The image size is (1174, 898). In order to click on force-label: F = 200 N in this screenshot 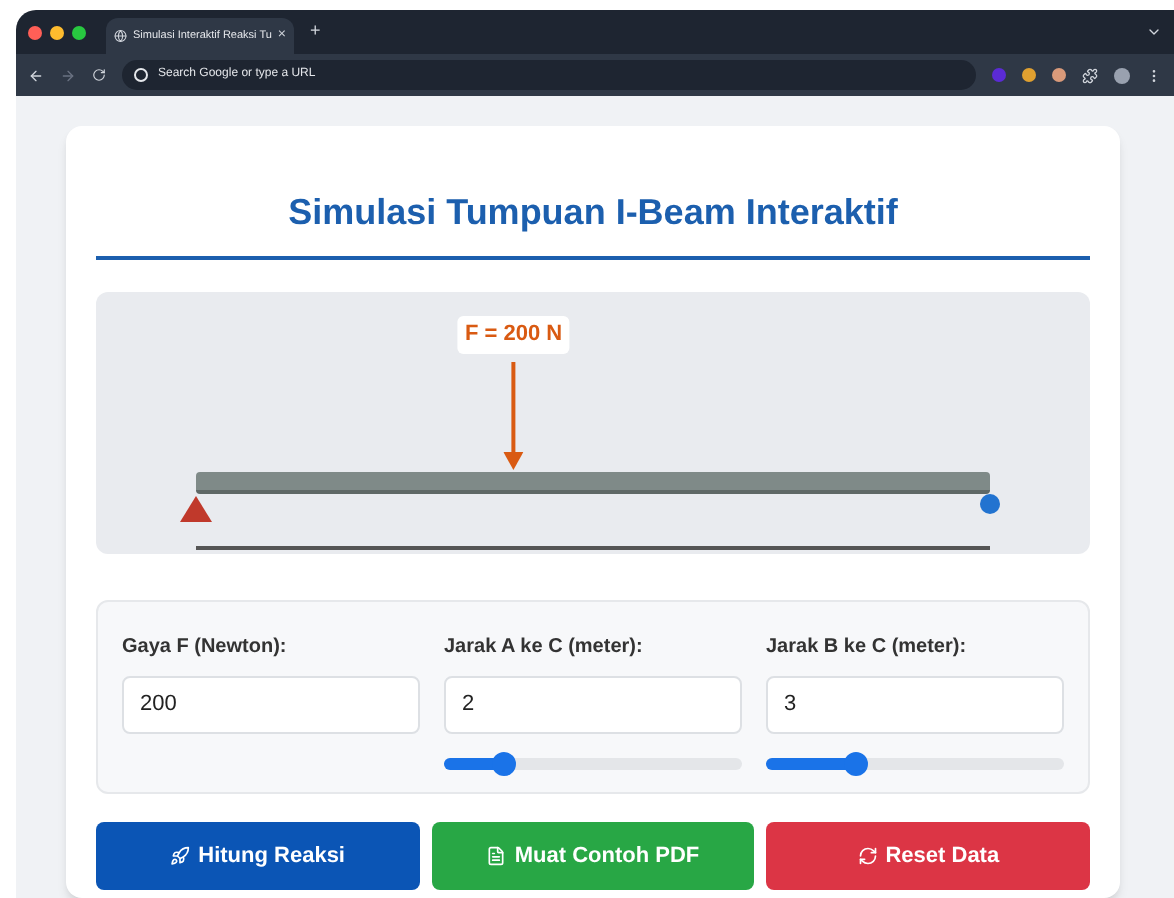, I will do `click(514, 334)`.